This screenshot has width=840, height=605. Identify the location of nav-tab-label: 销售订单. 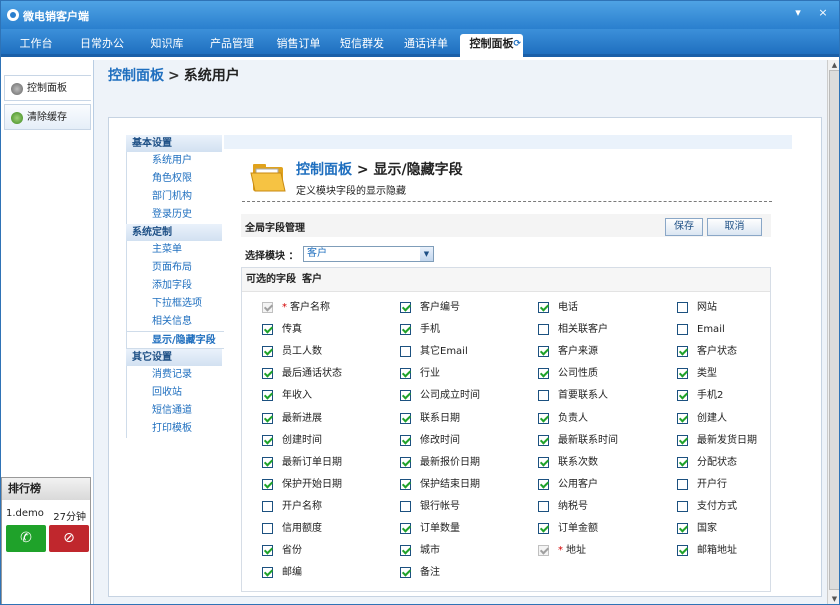
(298, 43).